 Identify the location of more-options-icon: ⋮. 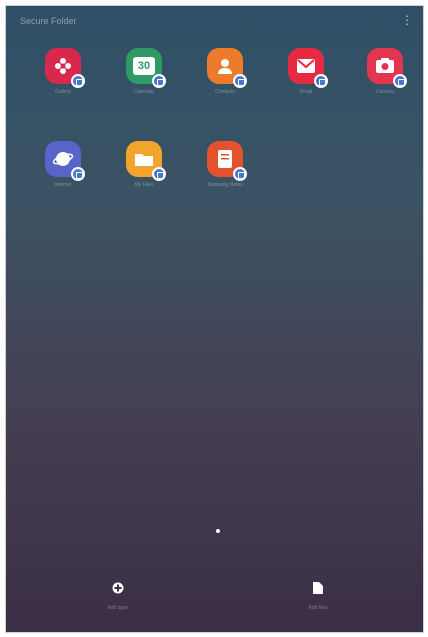
(407, 20).